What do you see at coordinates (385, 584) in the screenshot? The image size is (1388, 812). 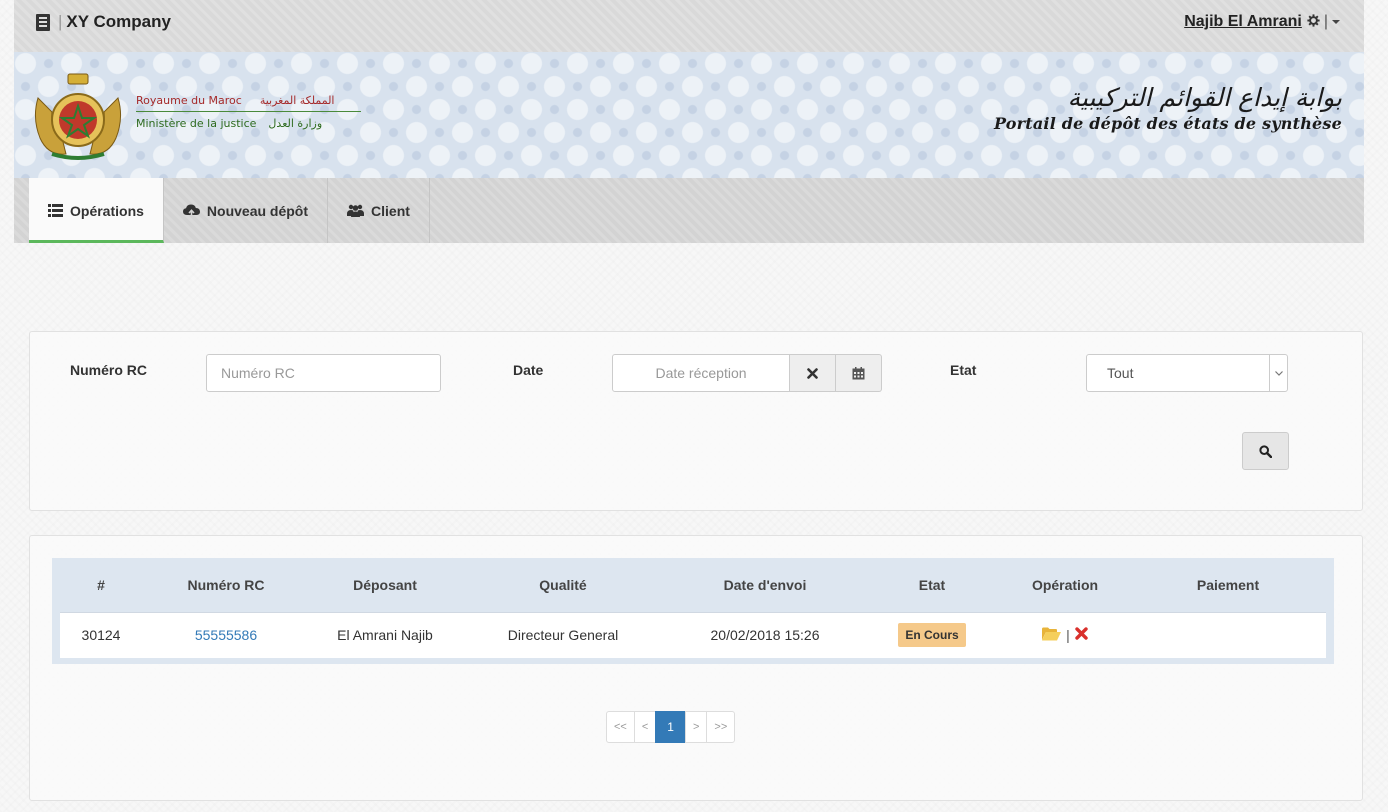 I see `col-header-deposant: Déposant` at bounding box center [385, 584].